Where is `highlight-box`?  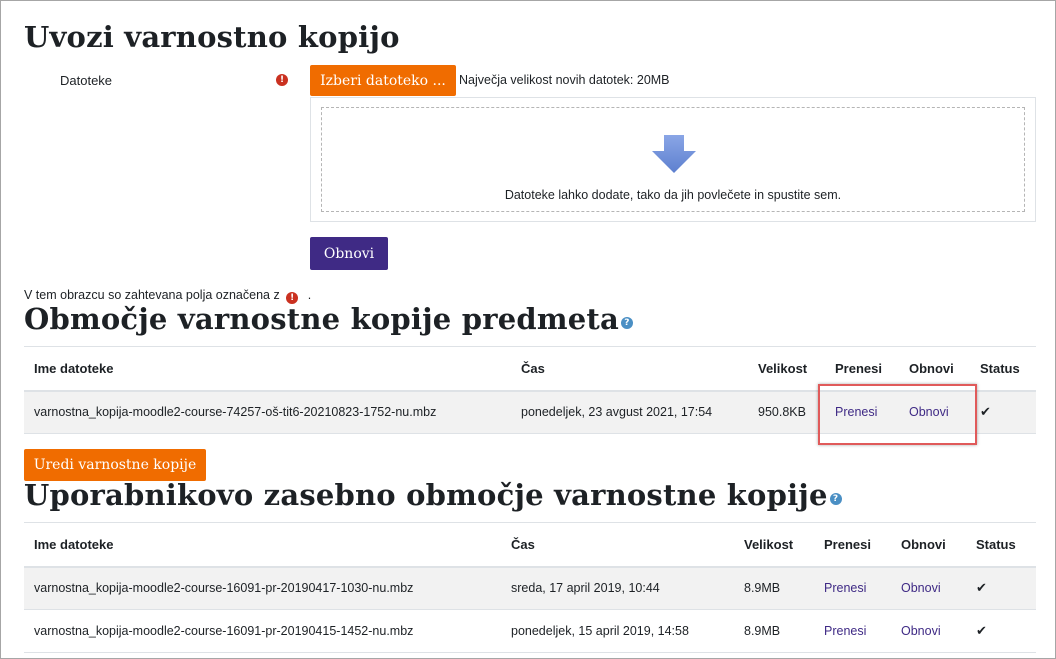
highlight-box is located at coordinates (897, 414).